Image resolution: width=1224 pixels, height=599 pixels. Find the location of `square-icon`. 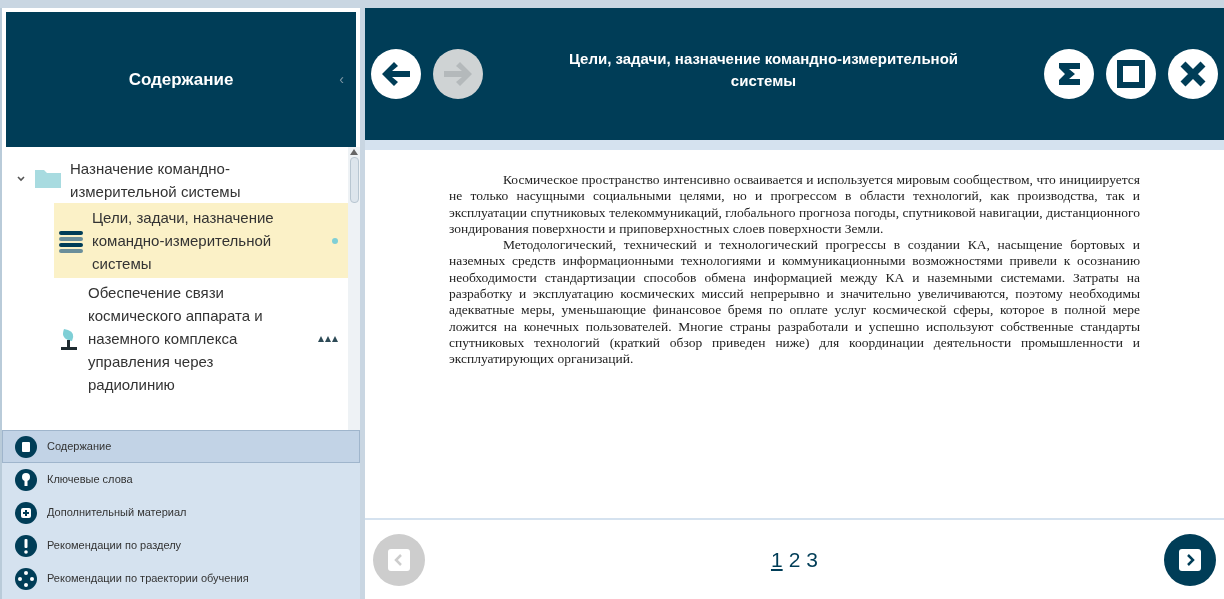

square-icon is located at coordinates (1131, 74).